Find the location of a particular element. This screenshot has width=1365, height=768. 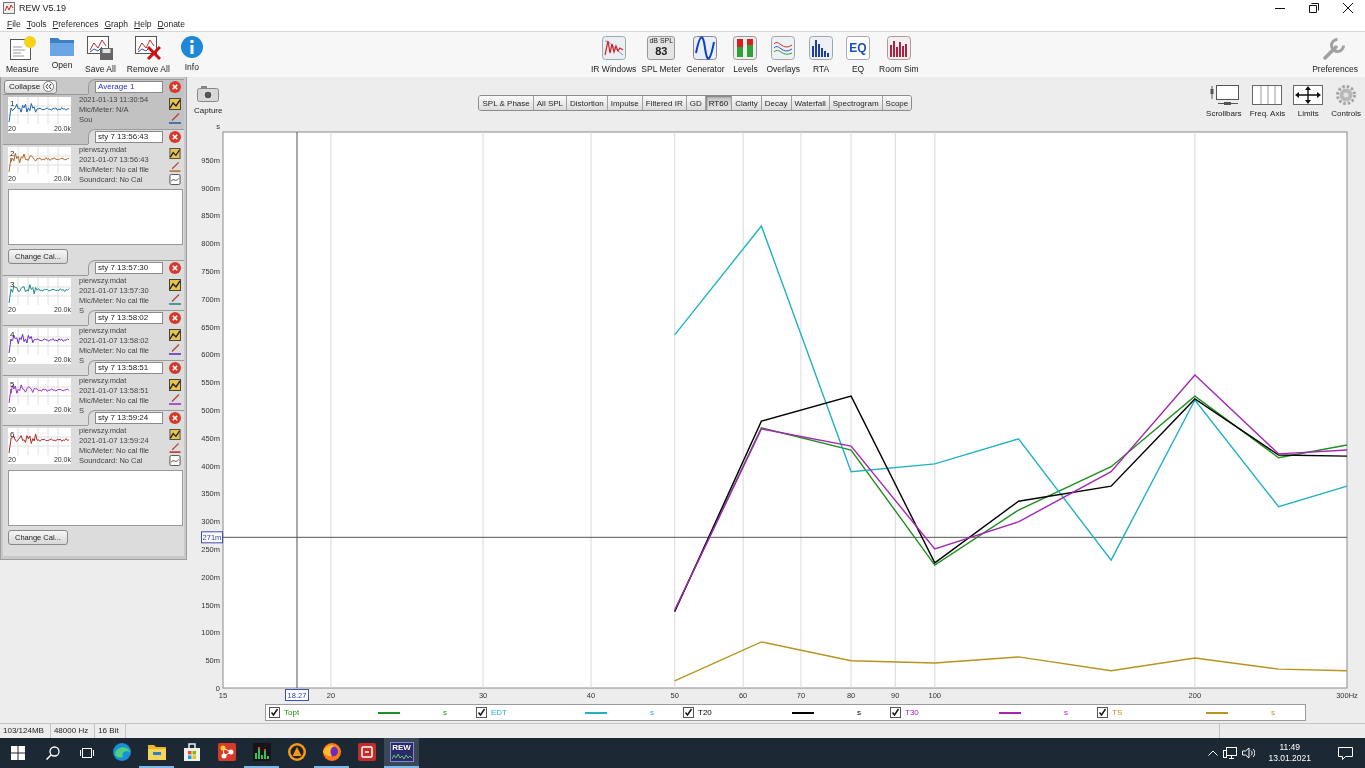

name-field: sty 7 13:58:51 is located at coordinates (129, 368).